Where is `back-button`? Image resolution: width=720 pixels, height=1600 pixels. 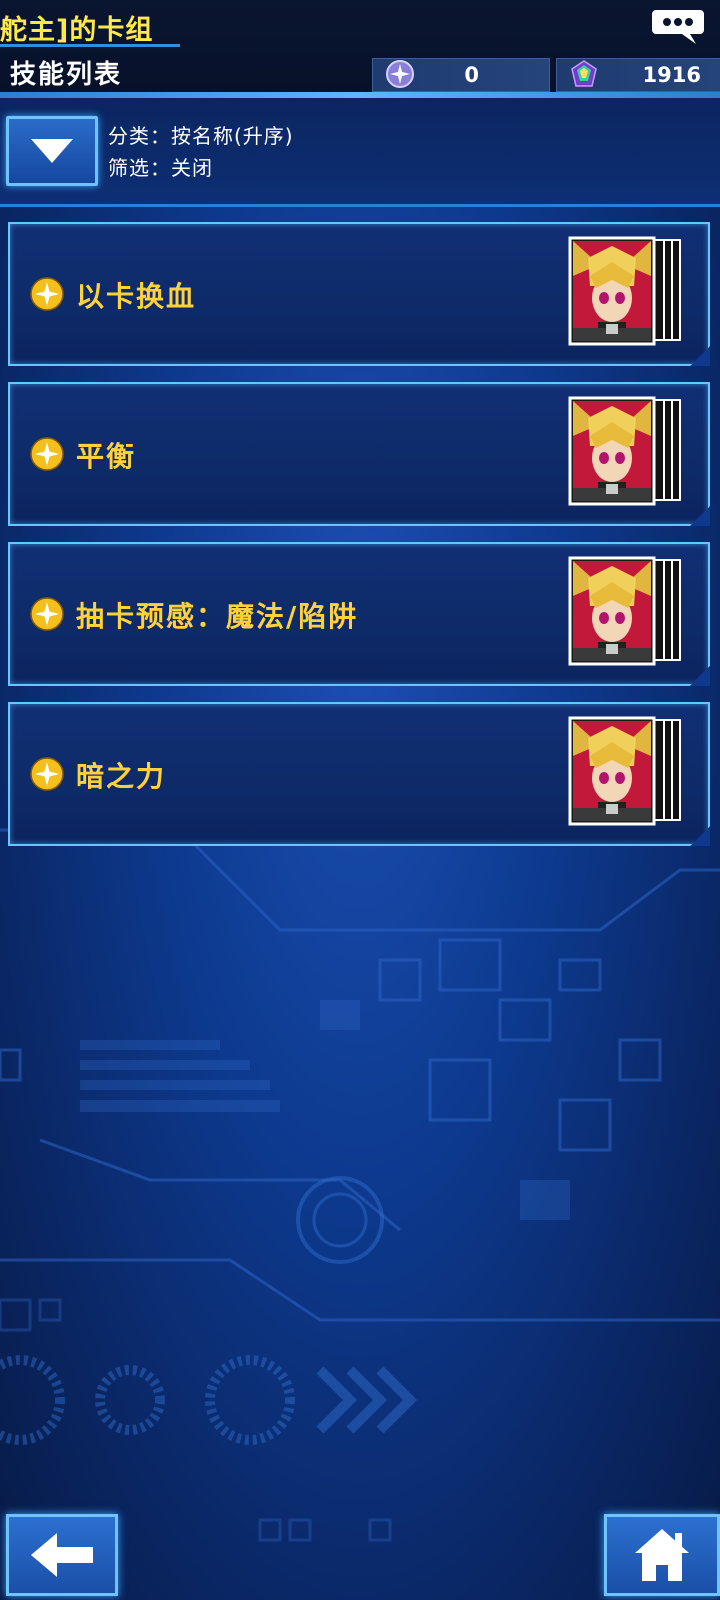
back-button is located at coordinates (62, 1555).